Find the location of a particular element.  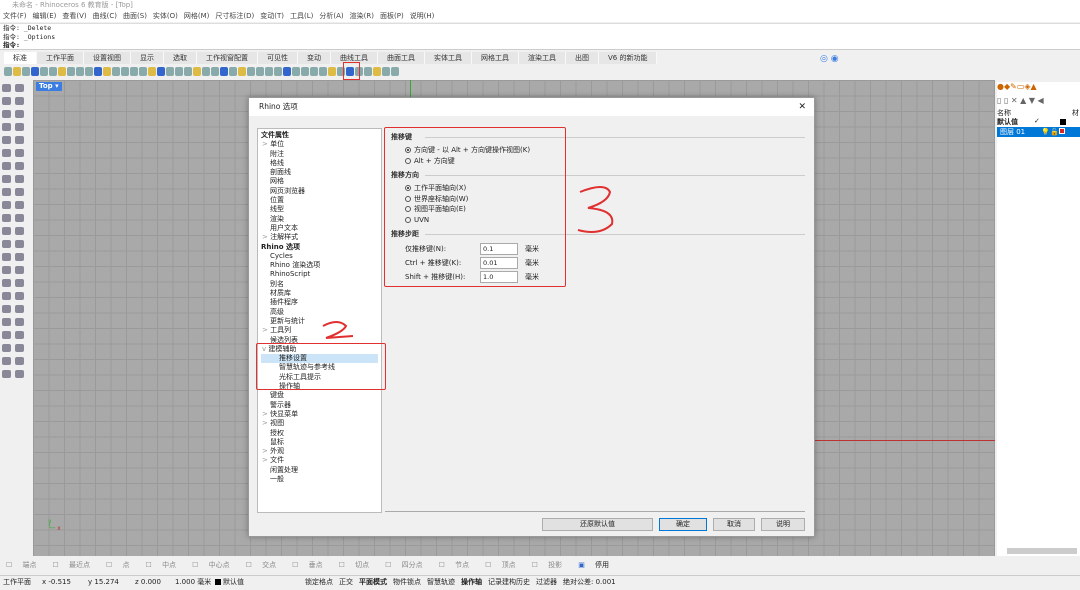

tab: 显示 is located at coordinates (147, 58).